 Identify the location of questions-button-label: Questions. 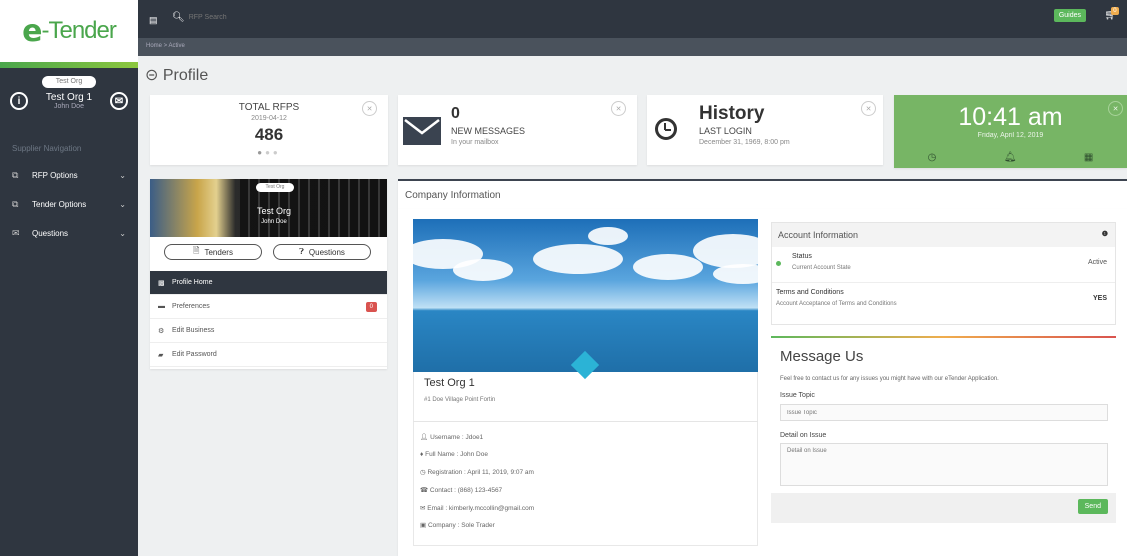
(326, 252).